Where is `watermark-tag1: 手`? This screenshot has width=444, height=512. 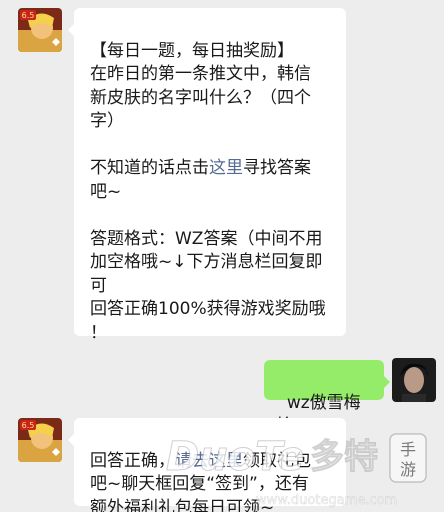 watermark-tag1: 手 is located at coordinates (408, 449).